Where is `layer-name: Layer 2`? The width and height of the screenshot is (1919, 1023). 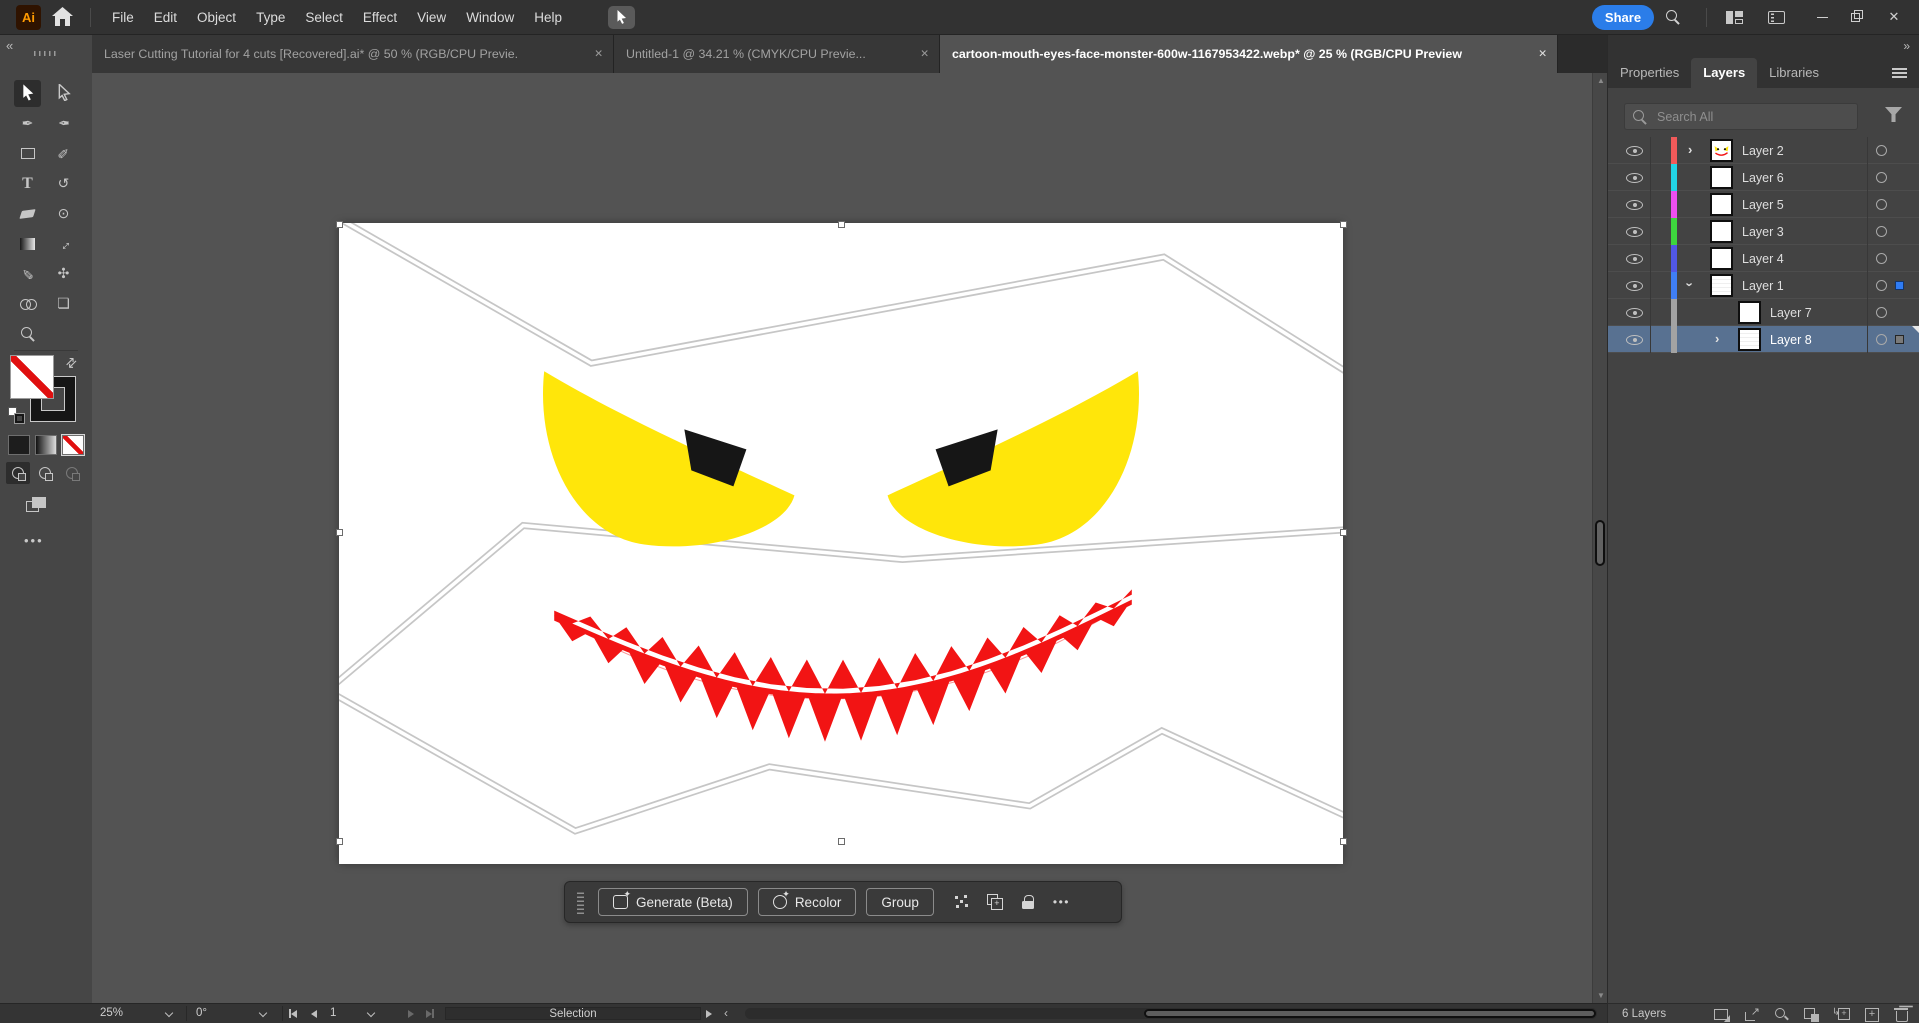 layer-name: Layer 2 is located at coordinates (1763, 151).